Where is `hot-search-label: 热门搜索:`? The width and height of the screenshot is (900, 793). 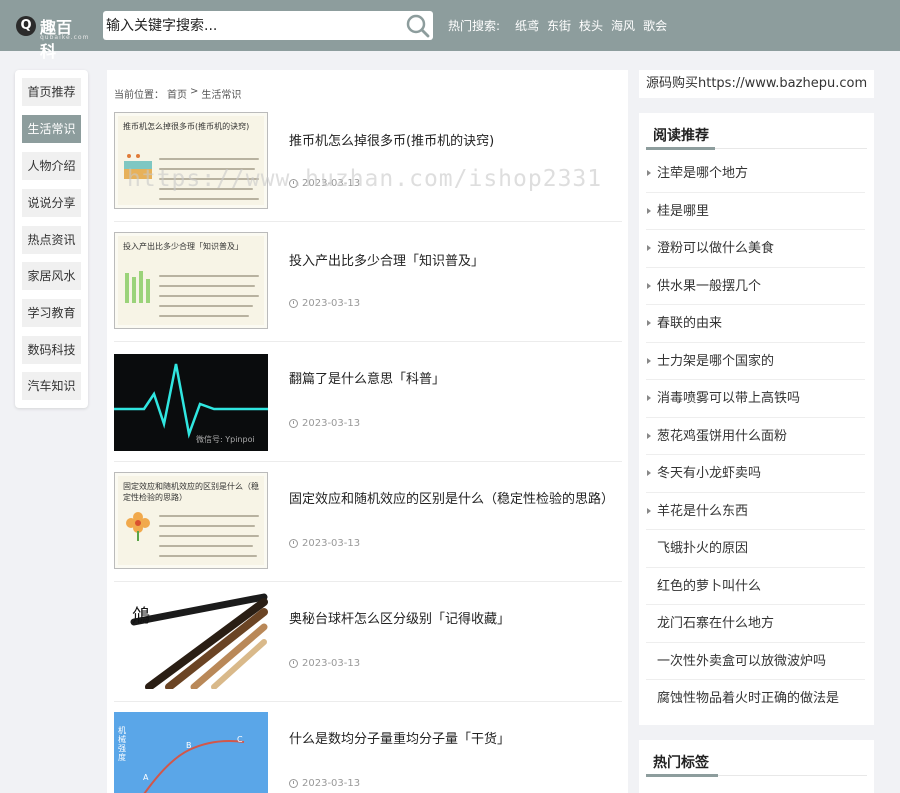 hot-search-label: 热门搜索: is located at coordinates (474, 26).